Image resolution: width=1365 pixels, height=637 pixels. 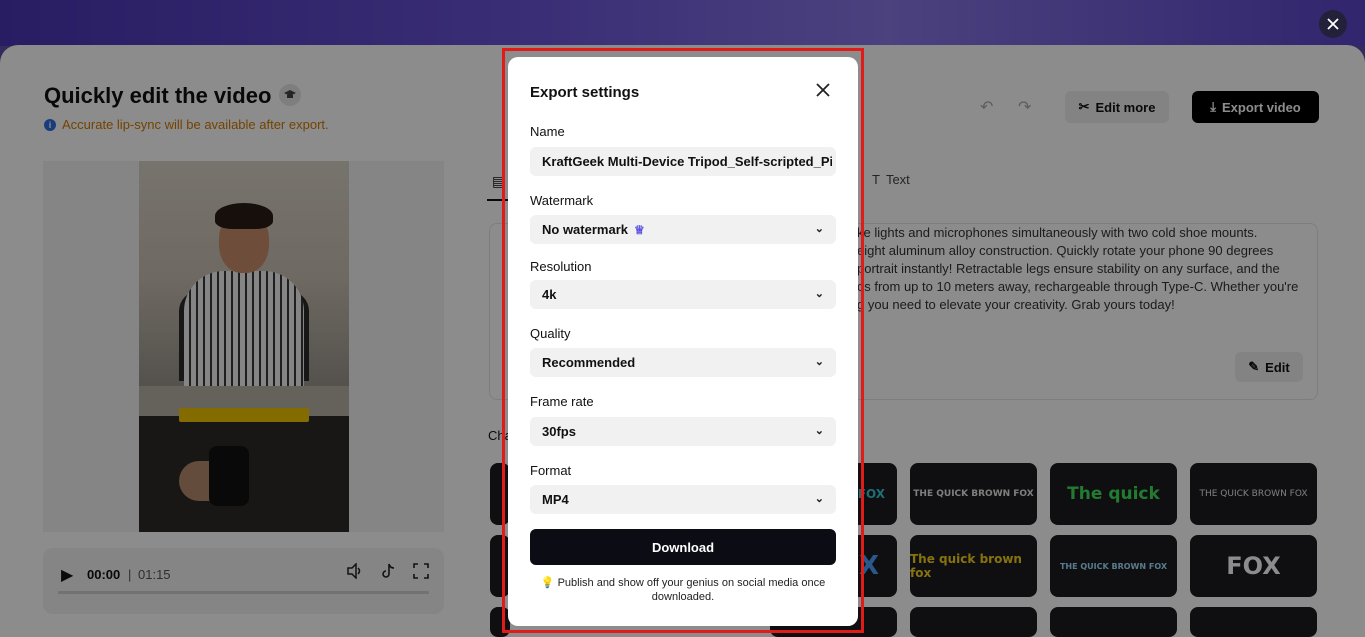 I want to click on watermark-select: No watermark ♕ ⌄, so click(x=683, y=229).